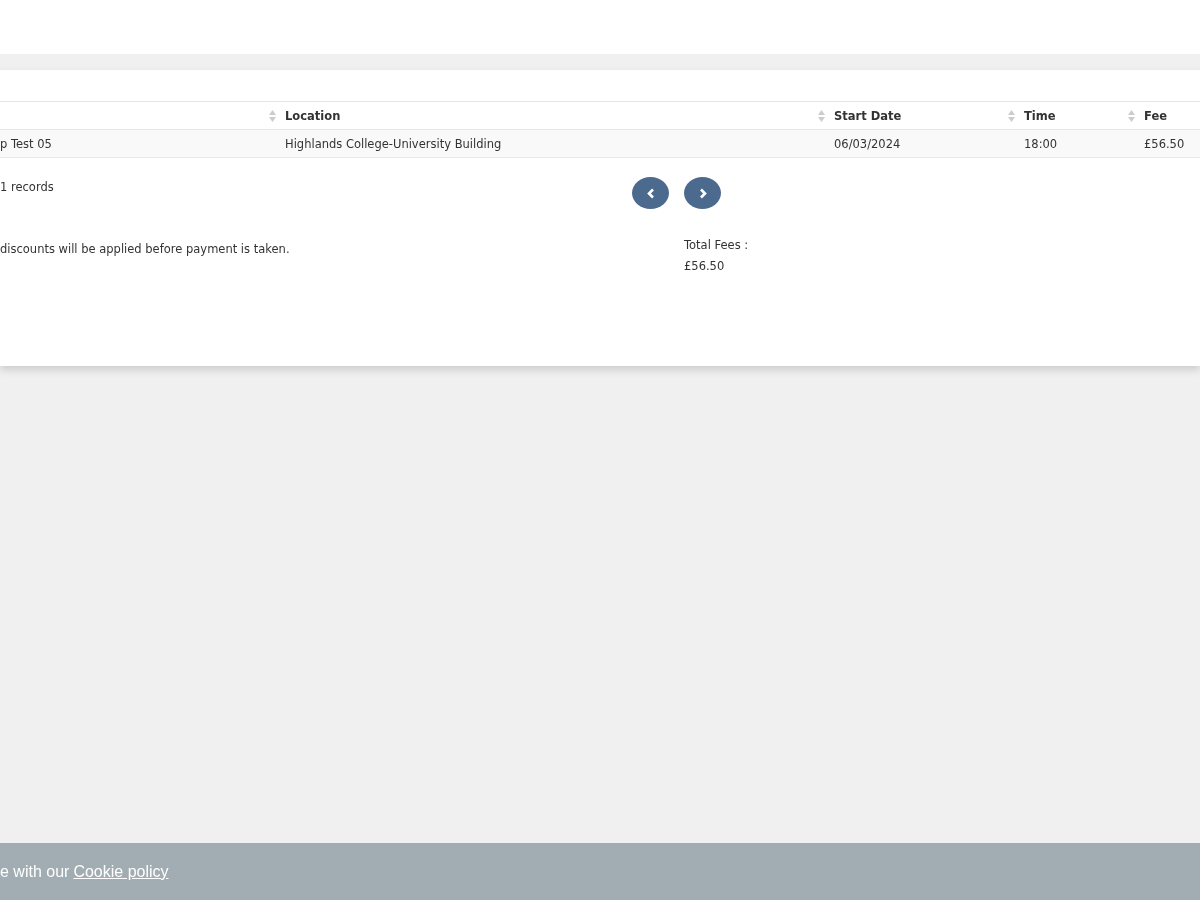  I want to click on chevron-right-icon, so click(702, 193).